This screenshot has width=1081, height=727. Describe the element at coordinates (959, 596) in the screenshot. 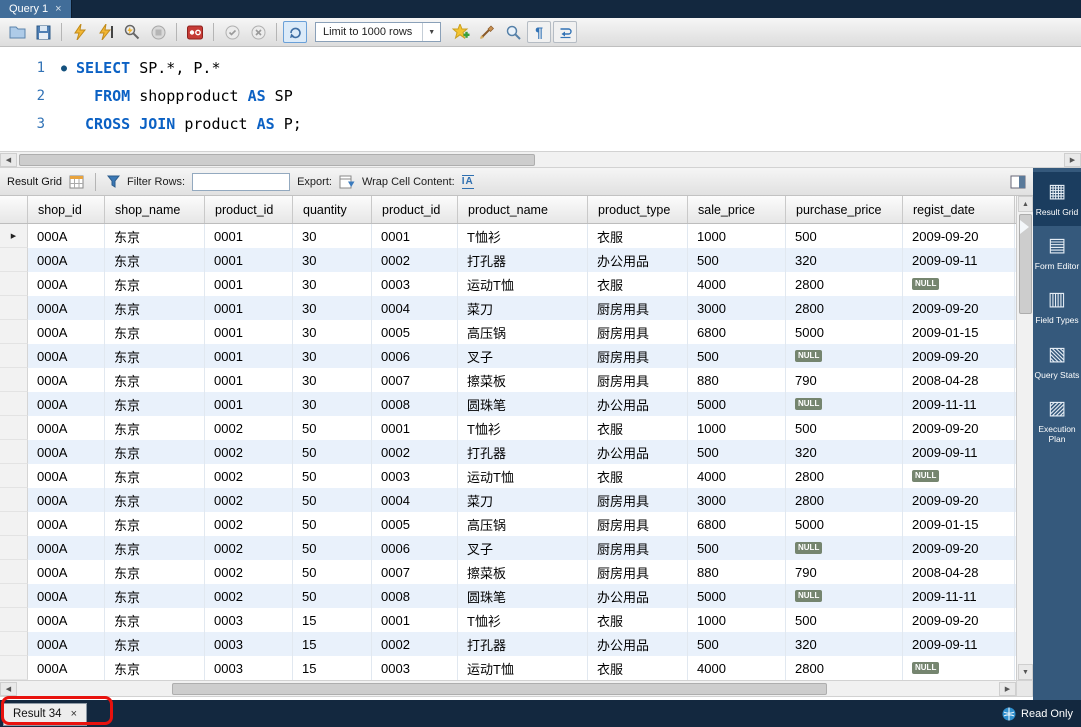

I see `grid-cell: 2009-11-11` at that location.